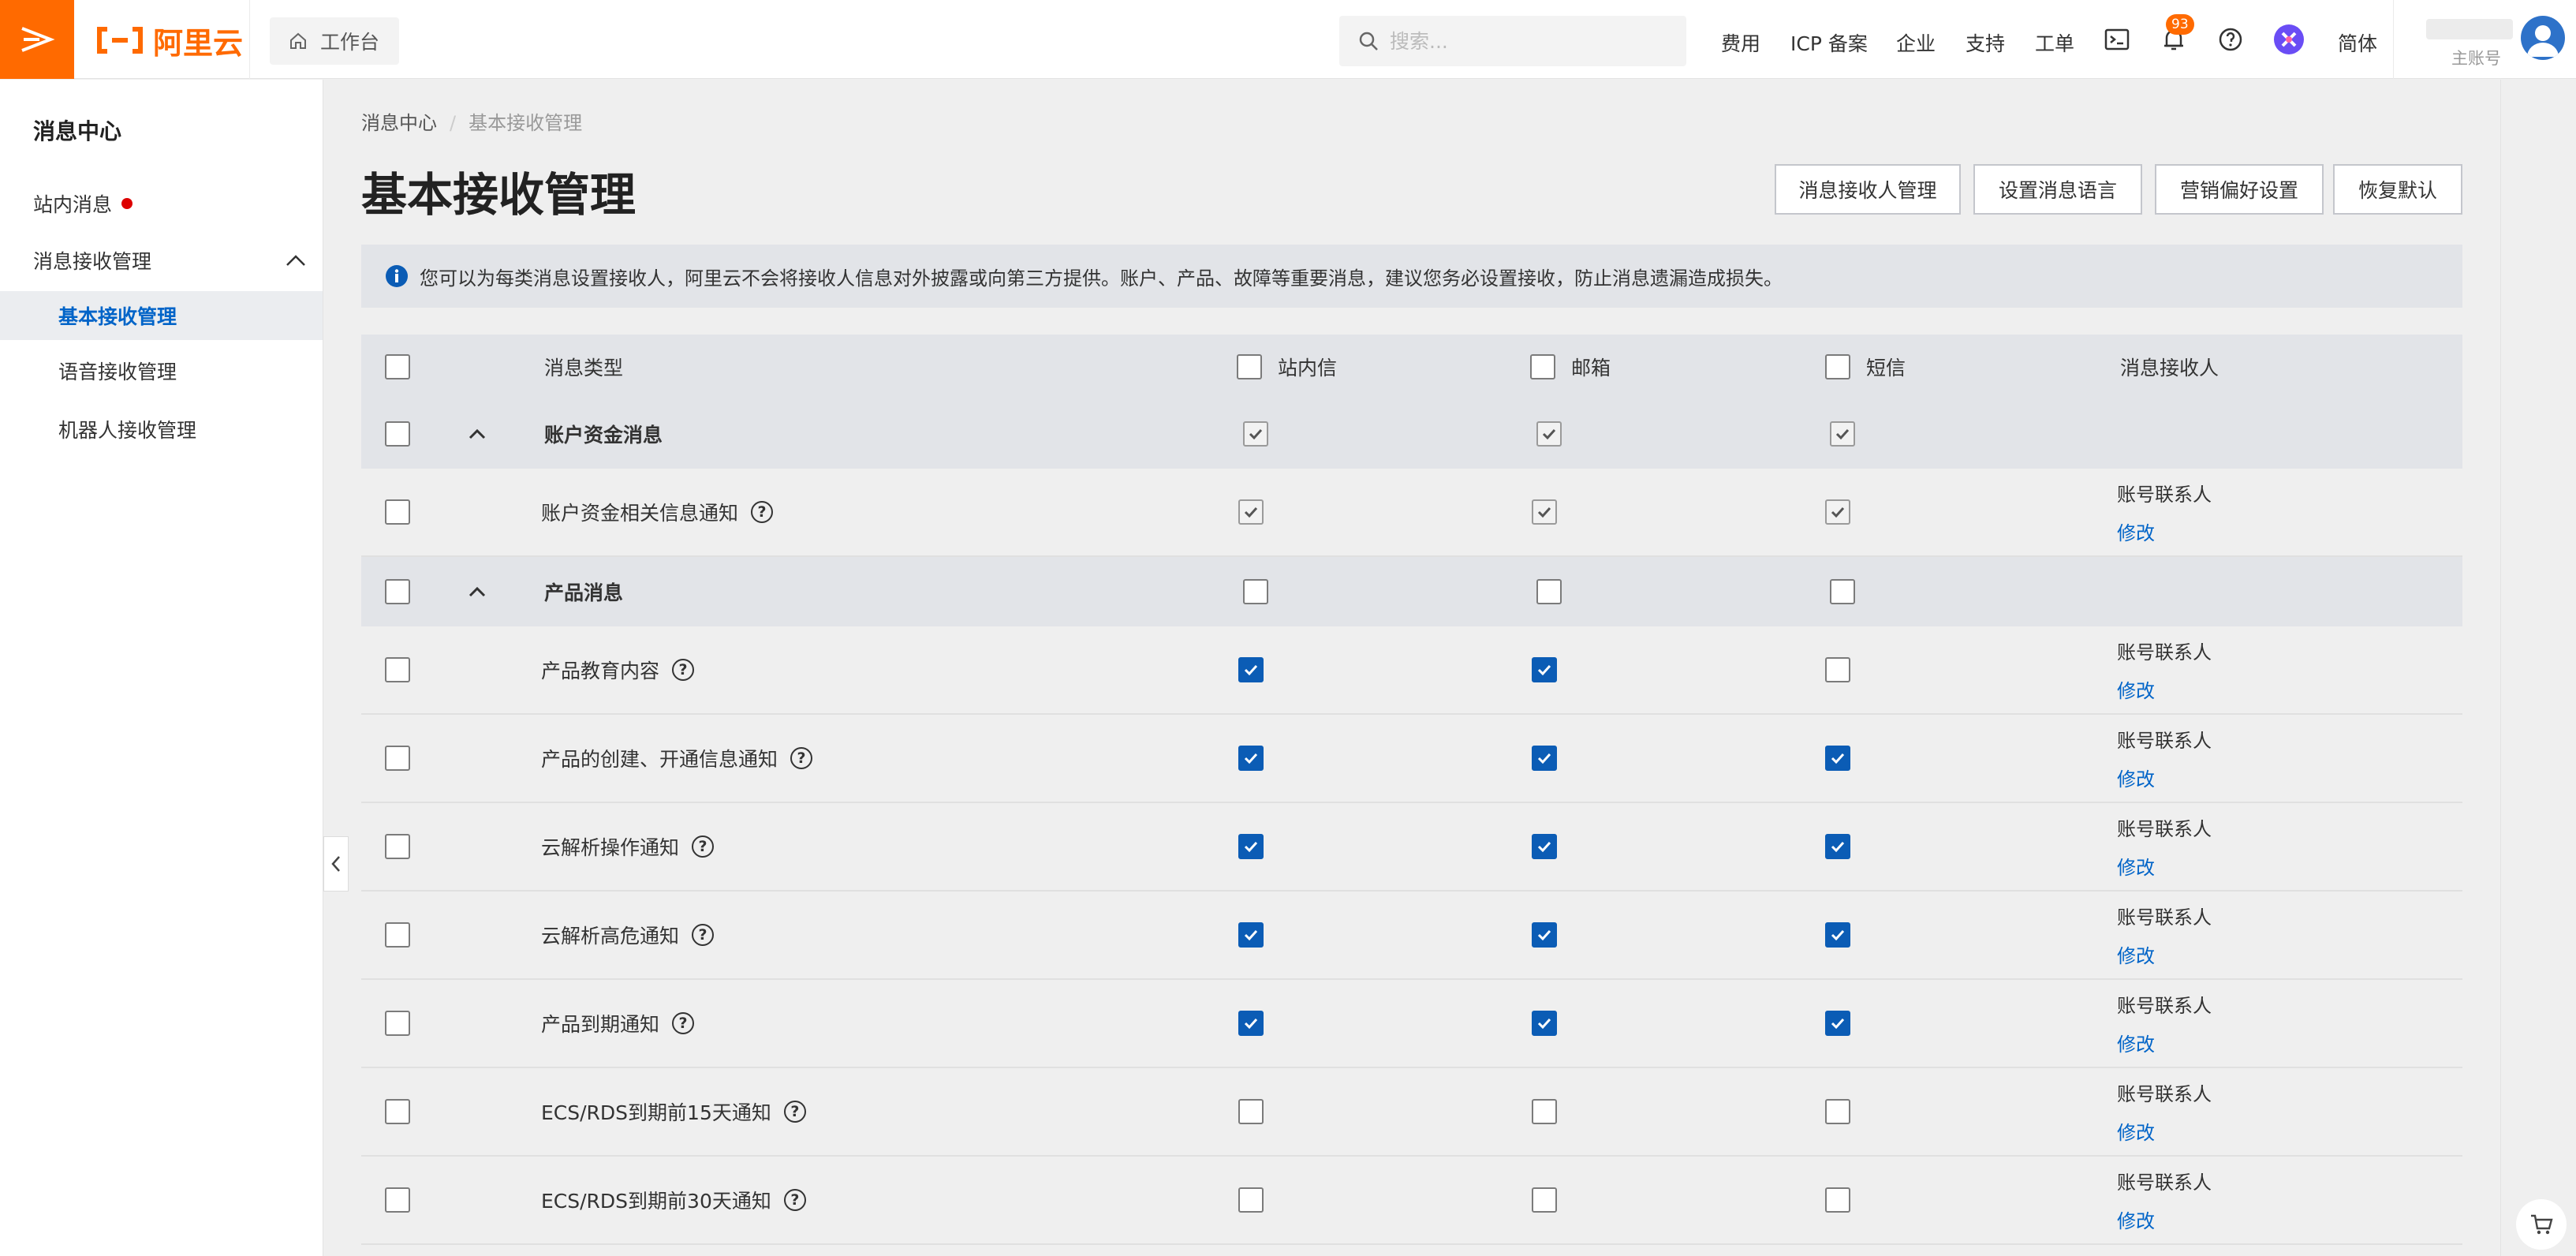 The height and width of the screenshot is (1256, 2576). Describe the element at coordinates (161, 260) in the screenshot. I see `sidebar-item-receive-management: 消息接收管理` at that location.